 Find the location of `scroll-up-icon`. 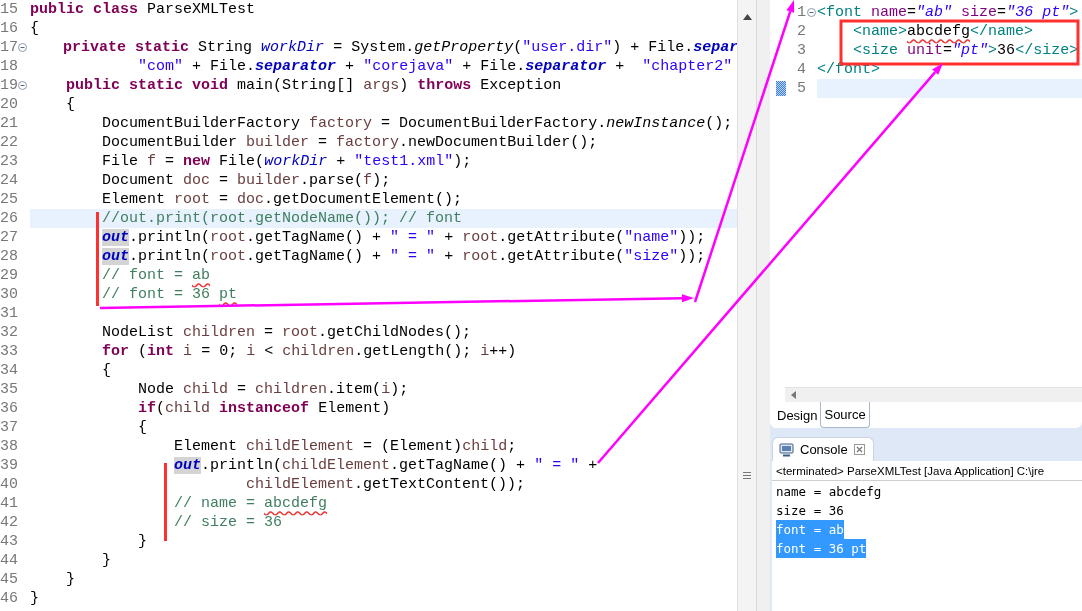

scroll-up-icon is located at coordinates (747, 17).